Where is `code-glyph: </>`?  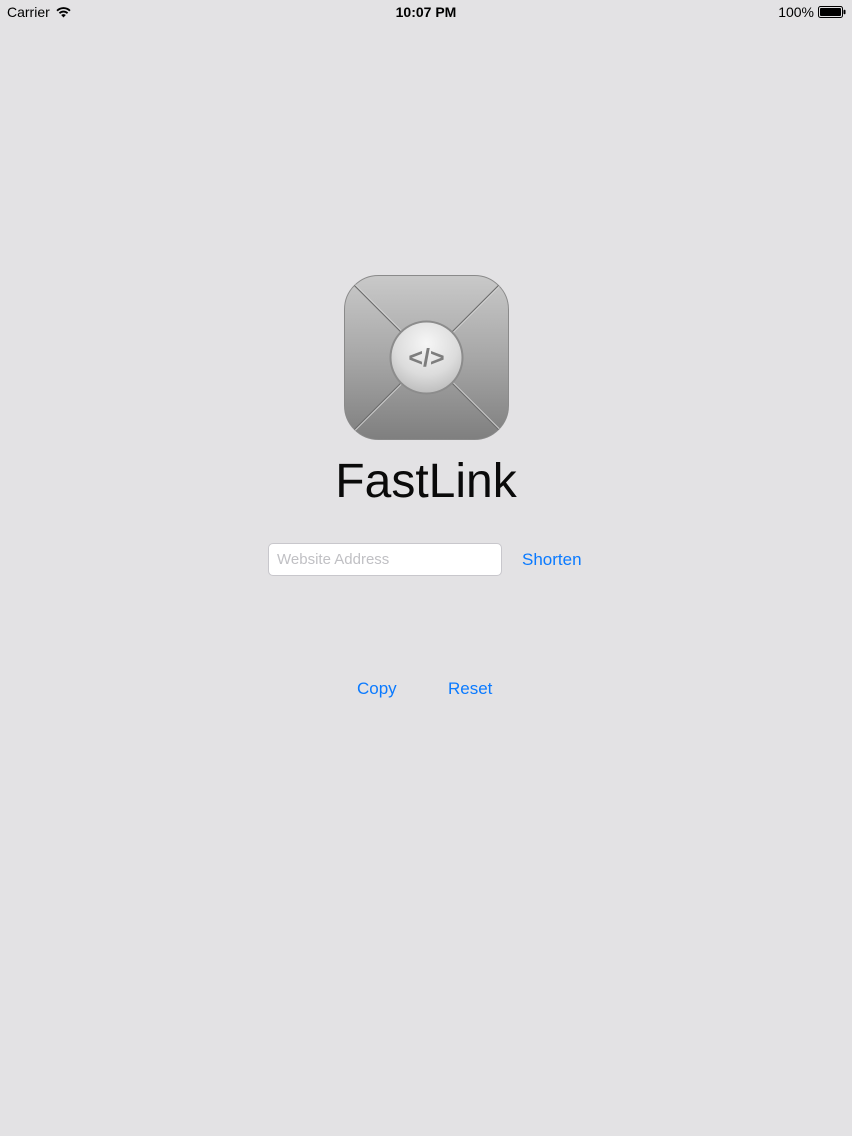
code-glyph: </> is located at coordinates (426, 358).